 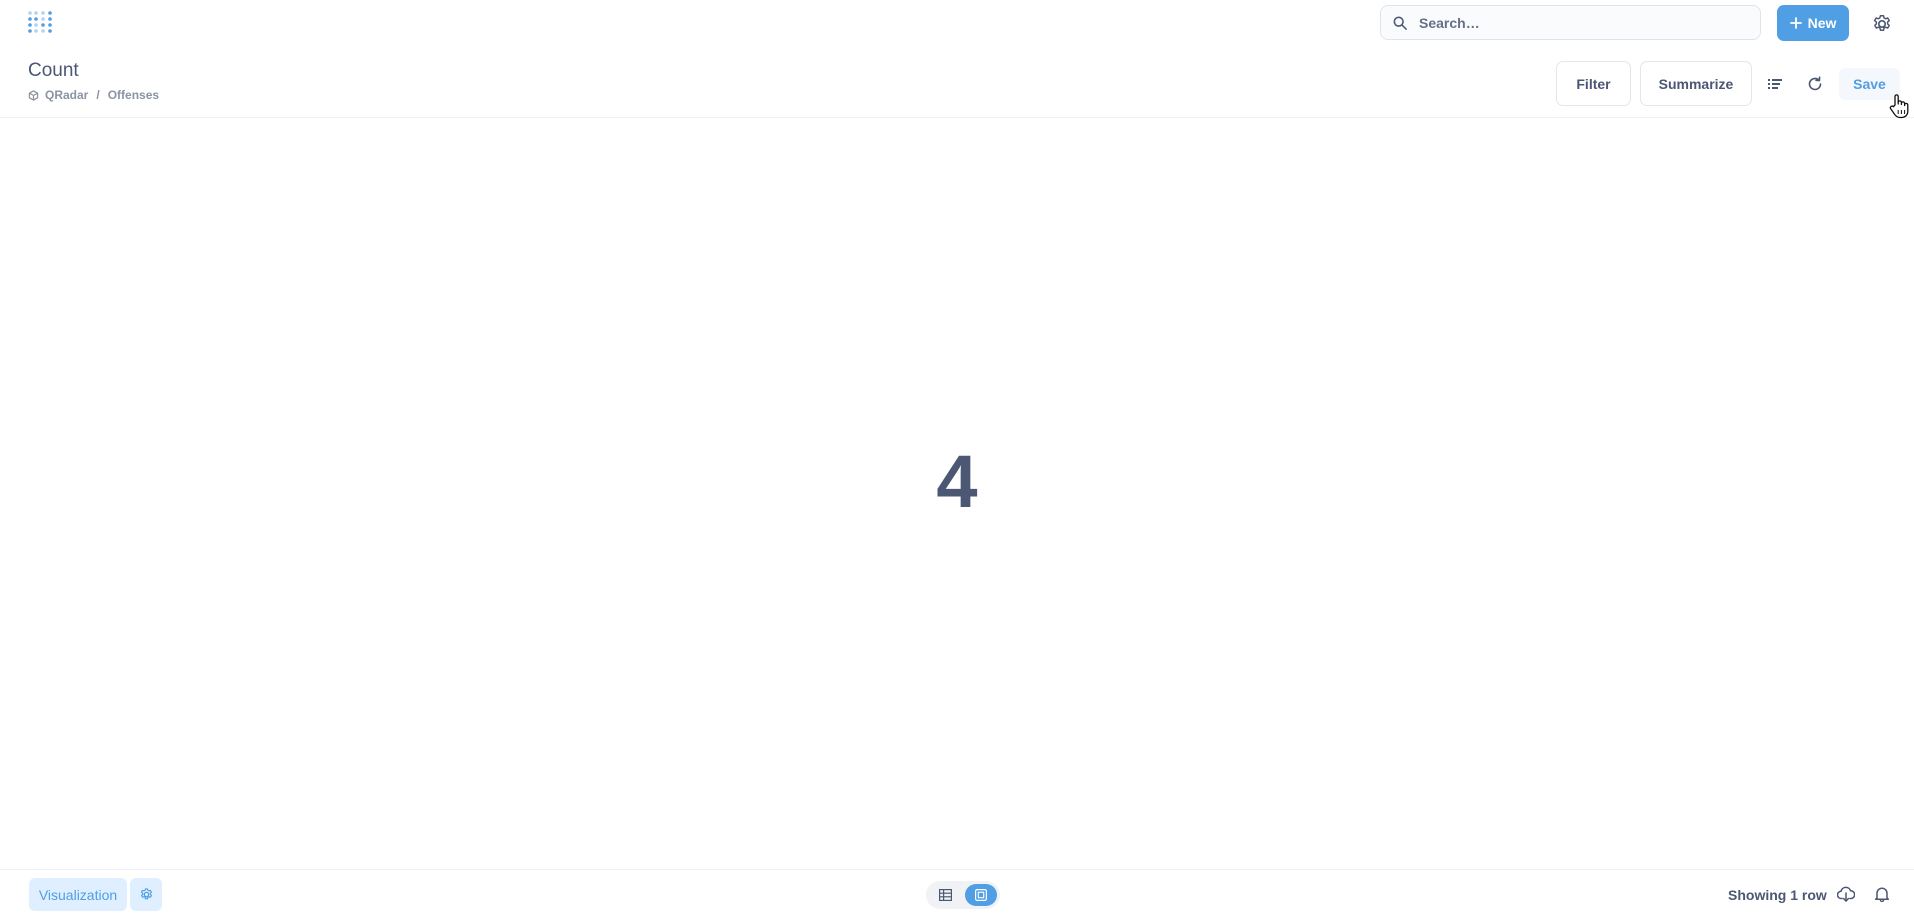 I want to click on database-icon, so click(x=33, y=95).